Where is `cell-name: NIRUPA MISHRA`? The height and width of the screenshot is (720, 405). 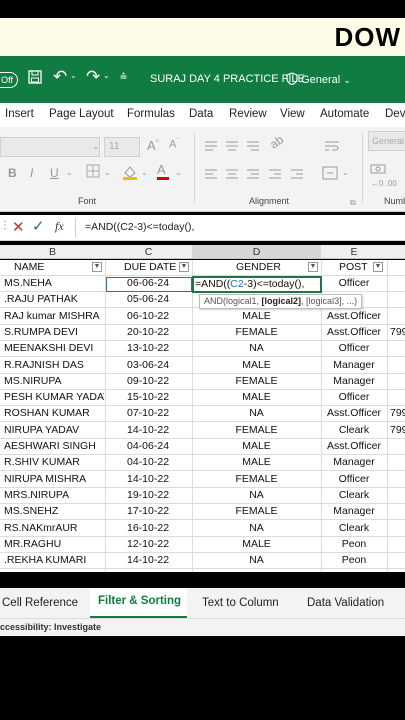
cell-name: NIRUPA MISHRA is located at coordinates (54, 479).